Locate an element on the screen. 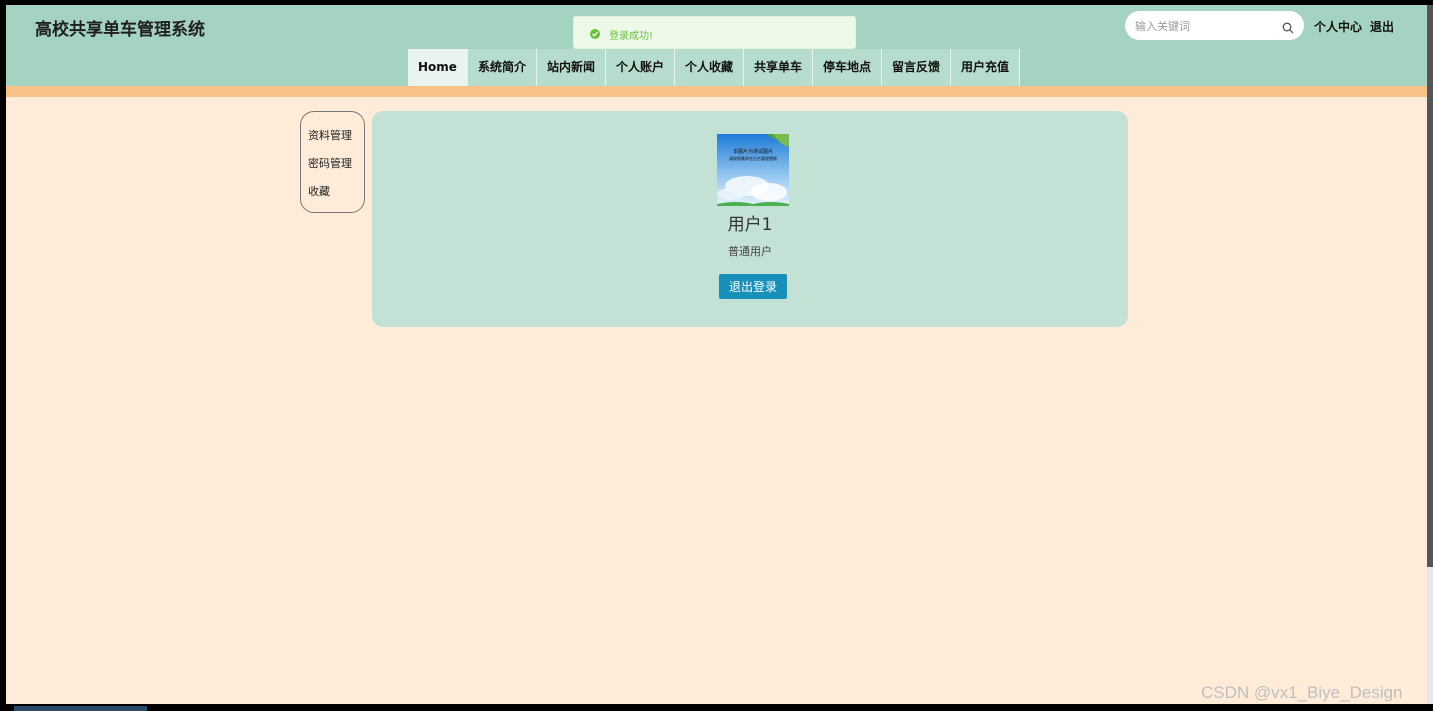 This screenshot has height=711, width=1433. scroll-thumb is located at coordinates (1430, 286).